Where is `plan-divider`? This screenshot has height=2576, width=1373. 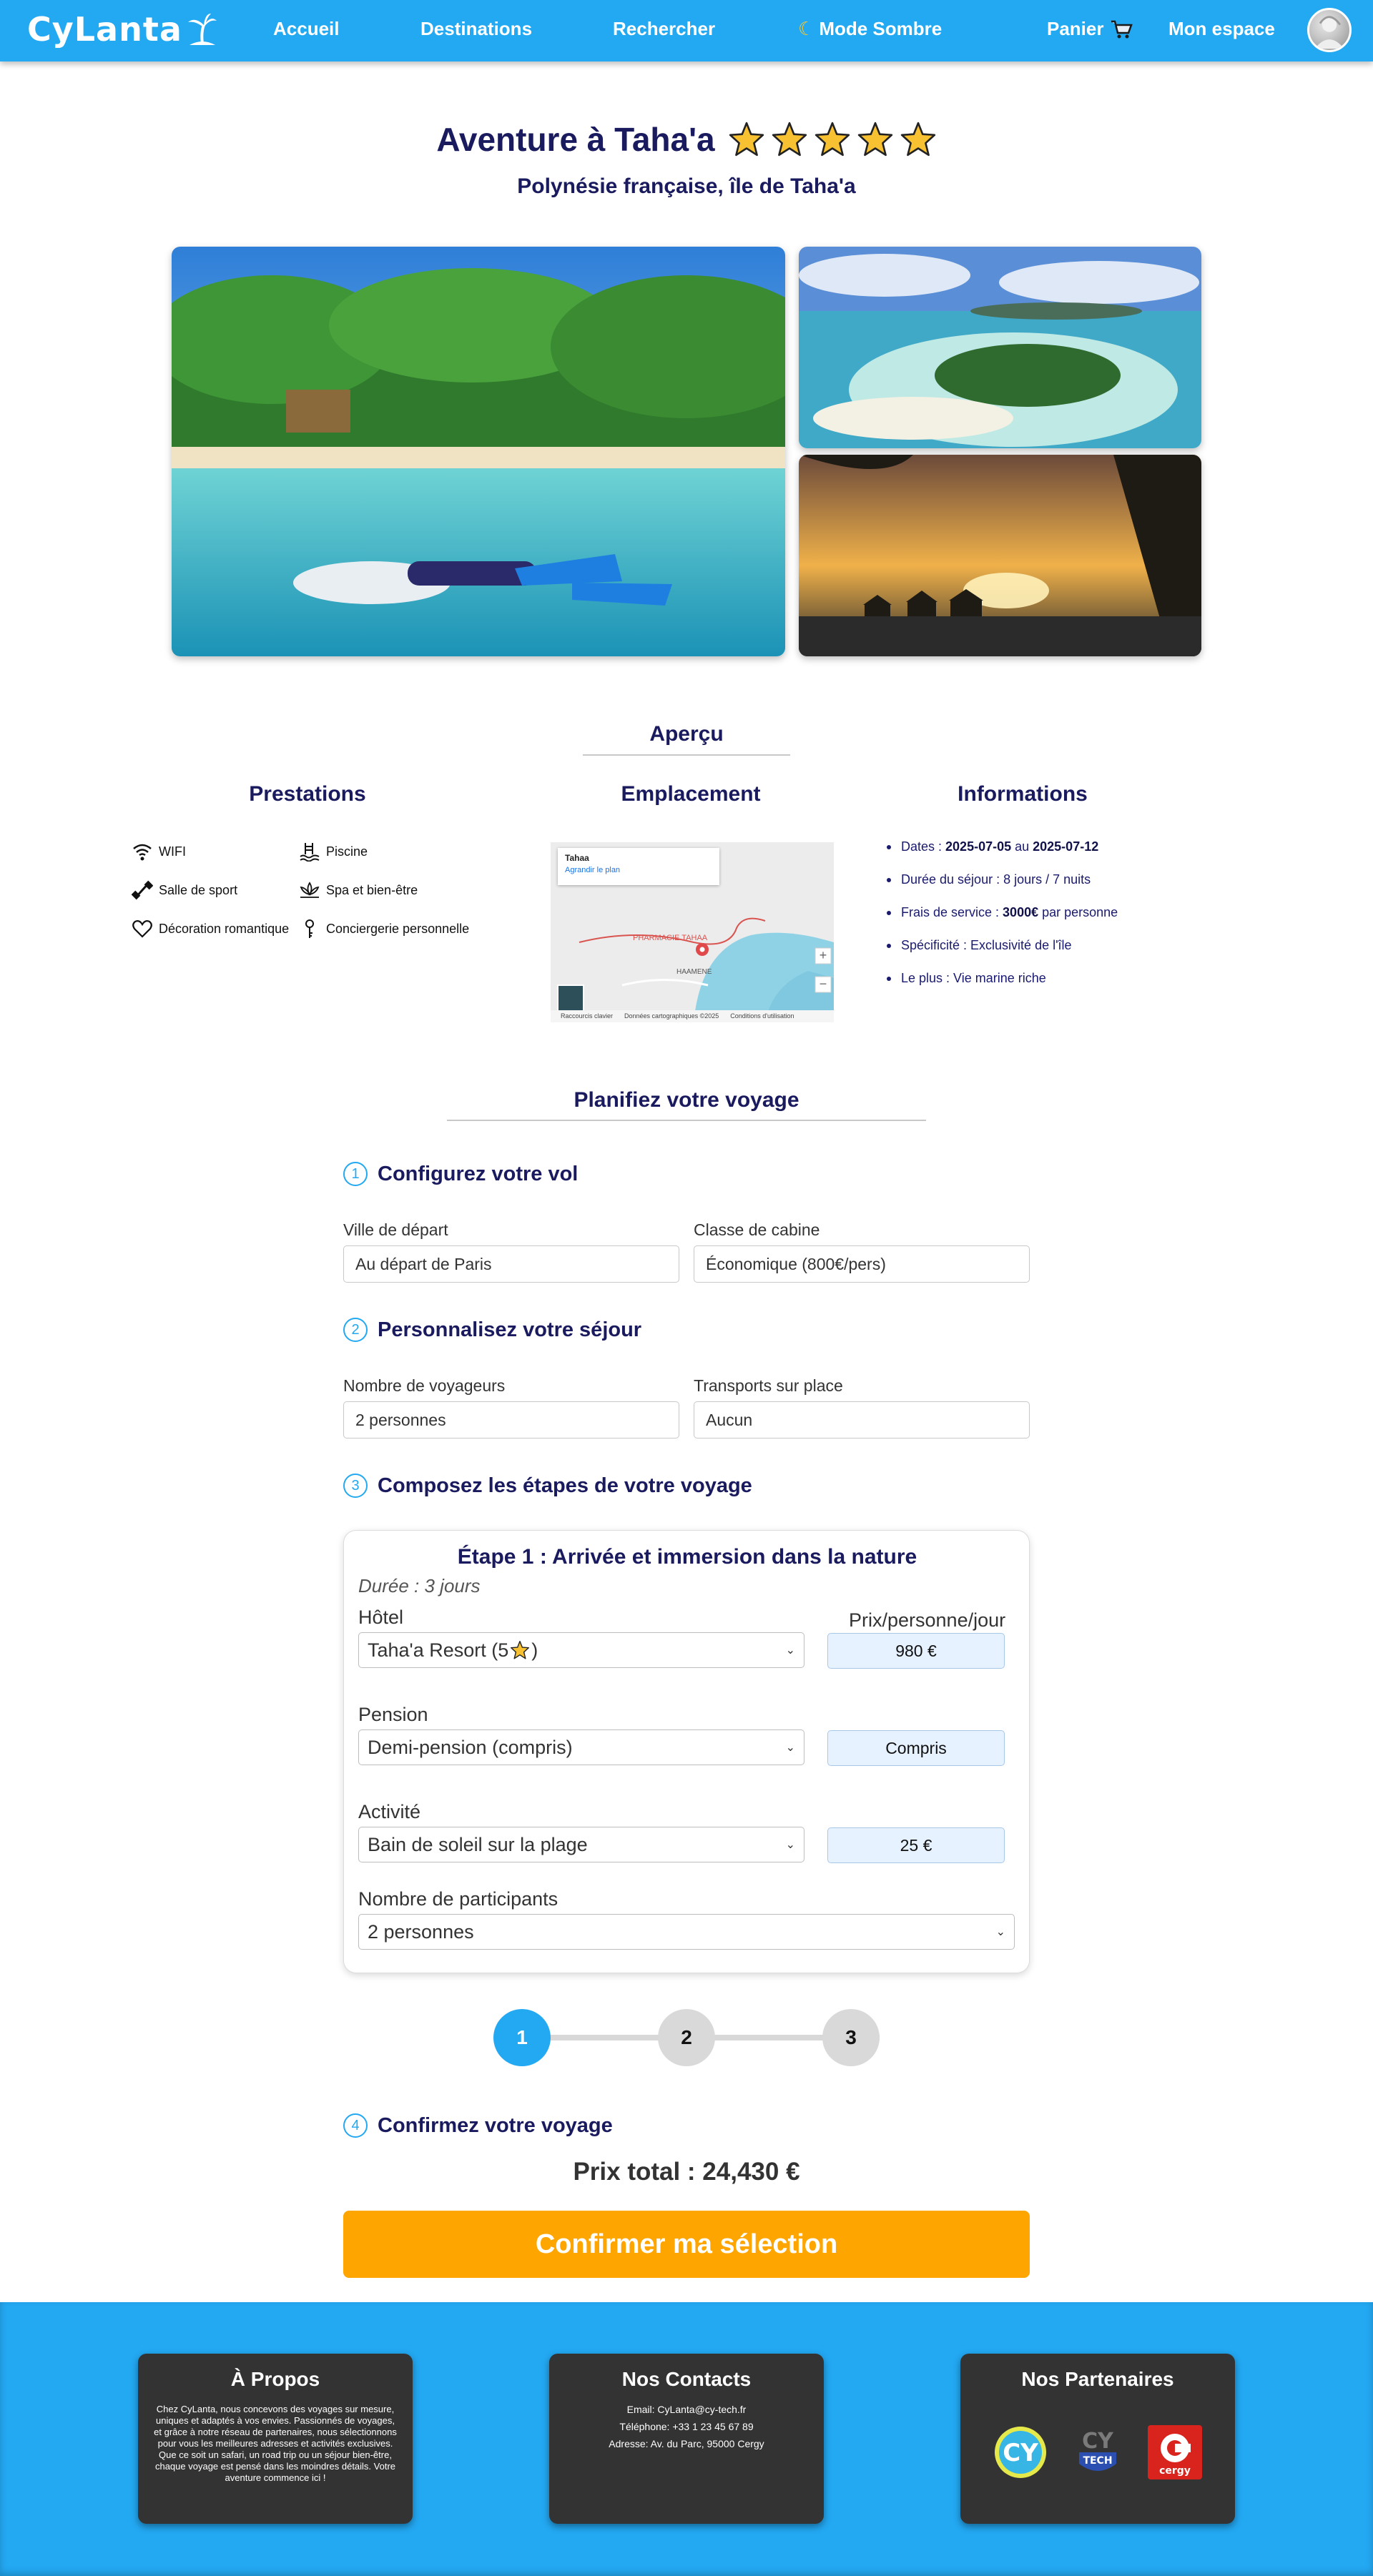 plan-divider is located at coordinates (686, 1120).